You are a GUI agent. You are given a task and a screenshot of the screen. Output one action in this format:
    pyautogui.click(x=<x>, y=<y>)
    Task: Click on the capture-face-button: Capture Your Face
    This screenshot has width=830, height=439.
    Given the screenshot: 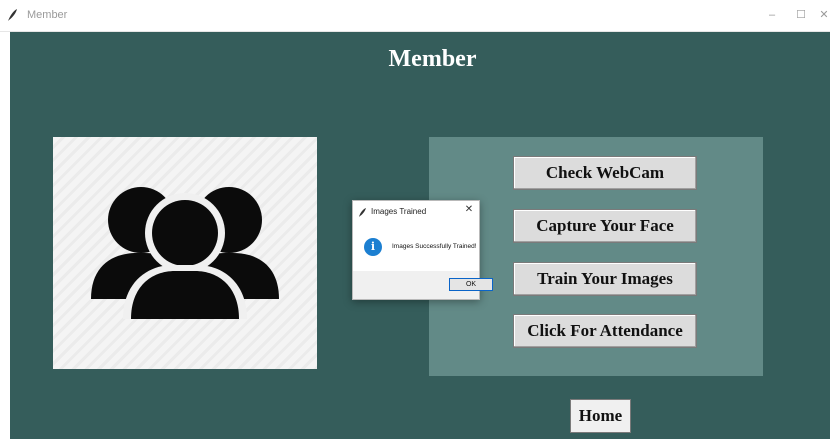 What is the action you would take?
    pyautogui.click(x=605, y=226)
    